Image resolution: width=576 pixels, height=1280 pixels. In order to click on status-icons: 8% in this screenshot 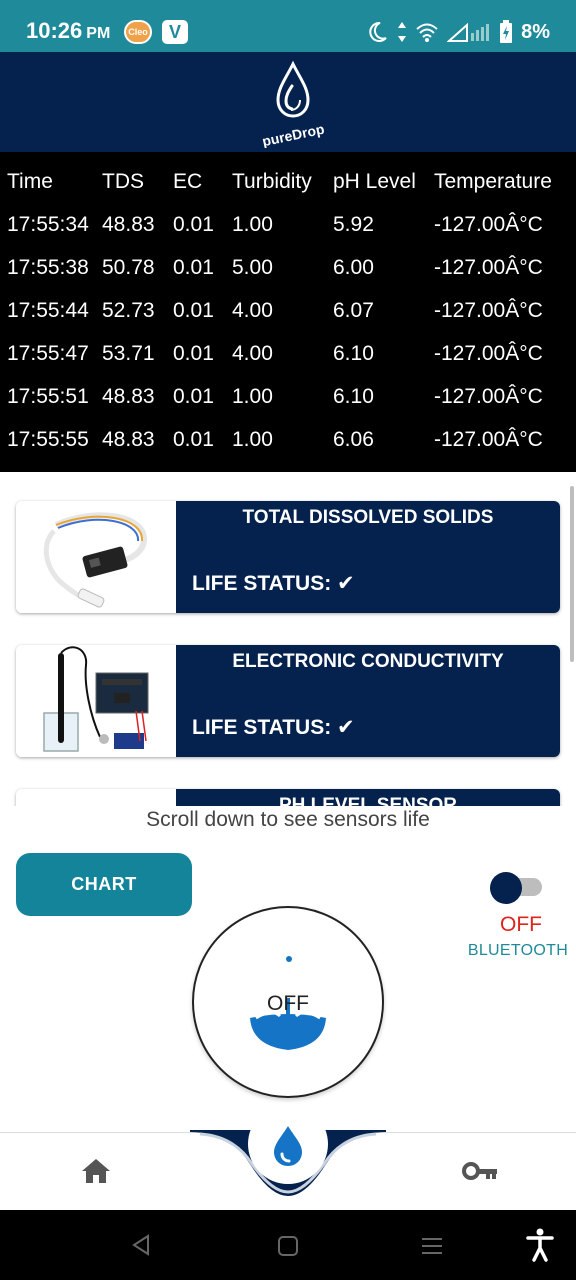, I will do `click(457, 32)`.